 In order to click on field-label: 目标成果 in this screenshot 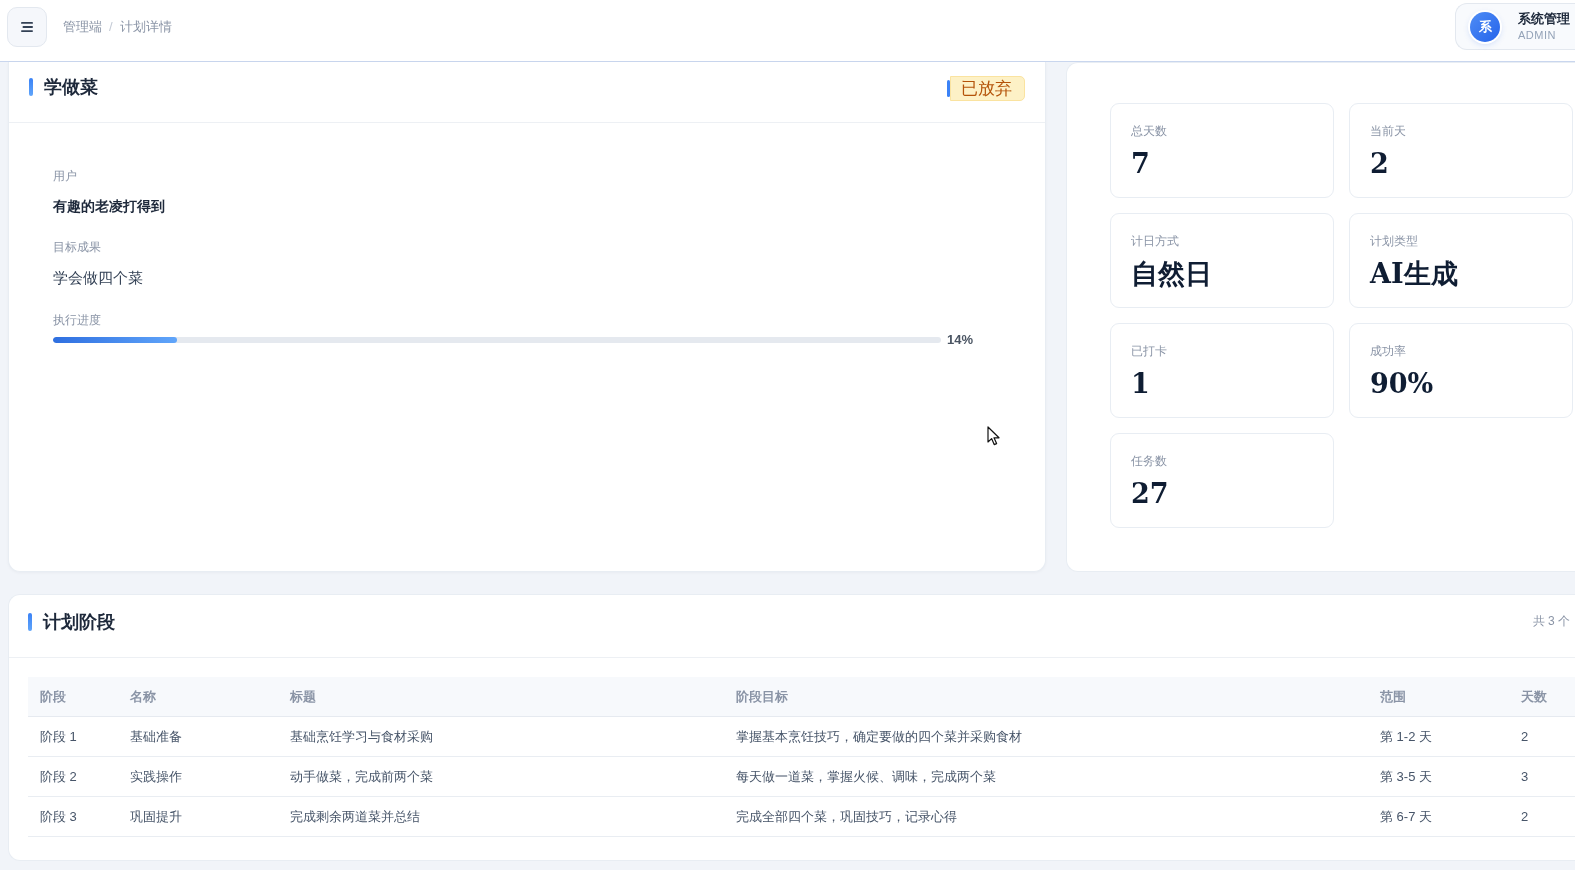, I will do `click(77, 247)`.